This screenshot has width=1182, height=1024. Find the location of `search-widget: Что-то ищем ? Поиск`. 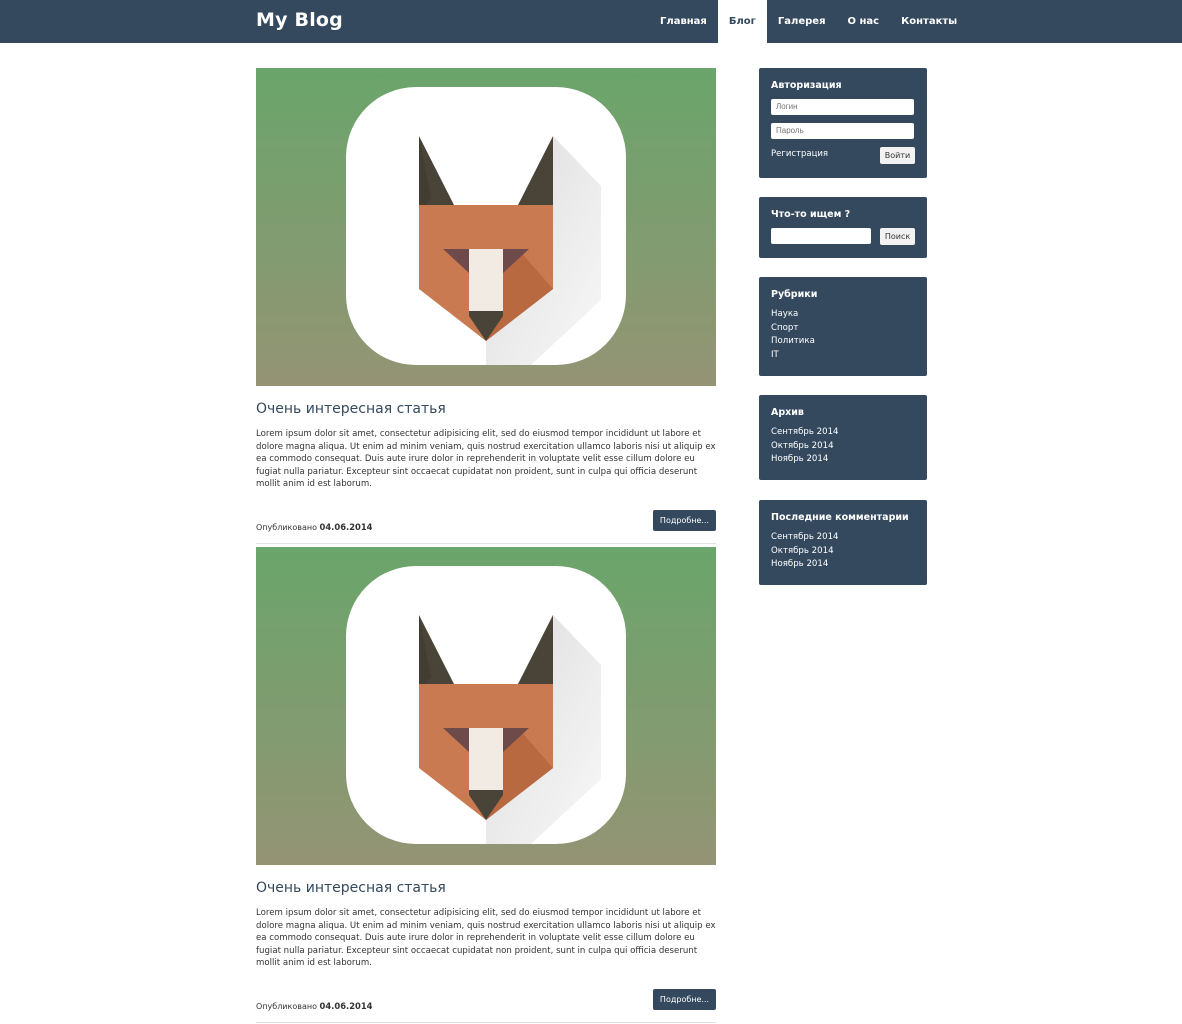

search-widget: Что-то ищем ? Поиск is located at coordinates (843, 227).